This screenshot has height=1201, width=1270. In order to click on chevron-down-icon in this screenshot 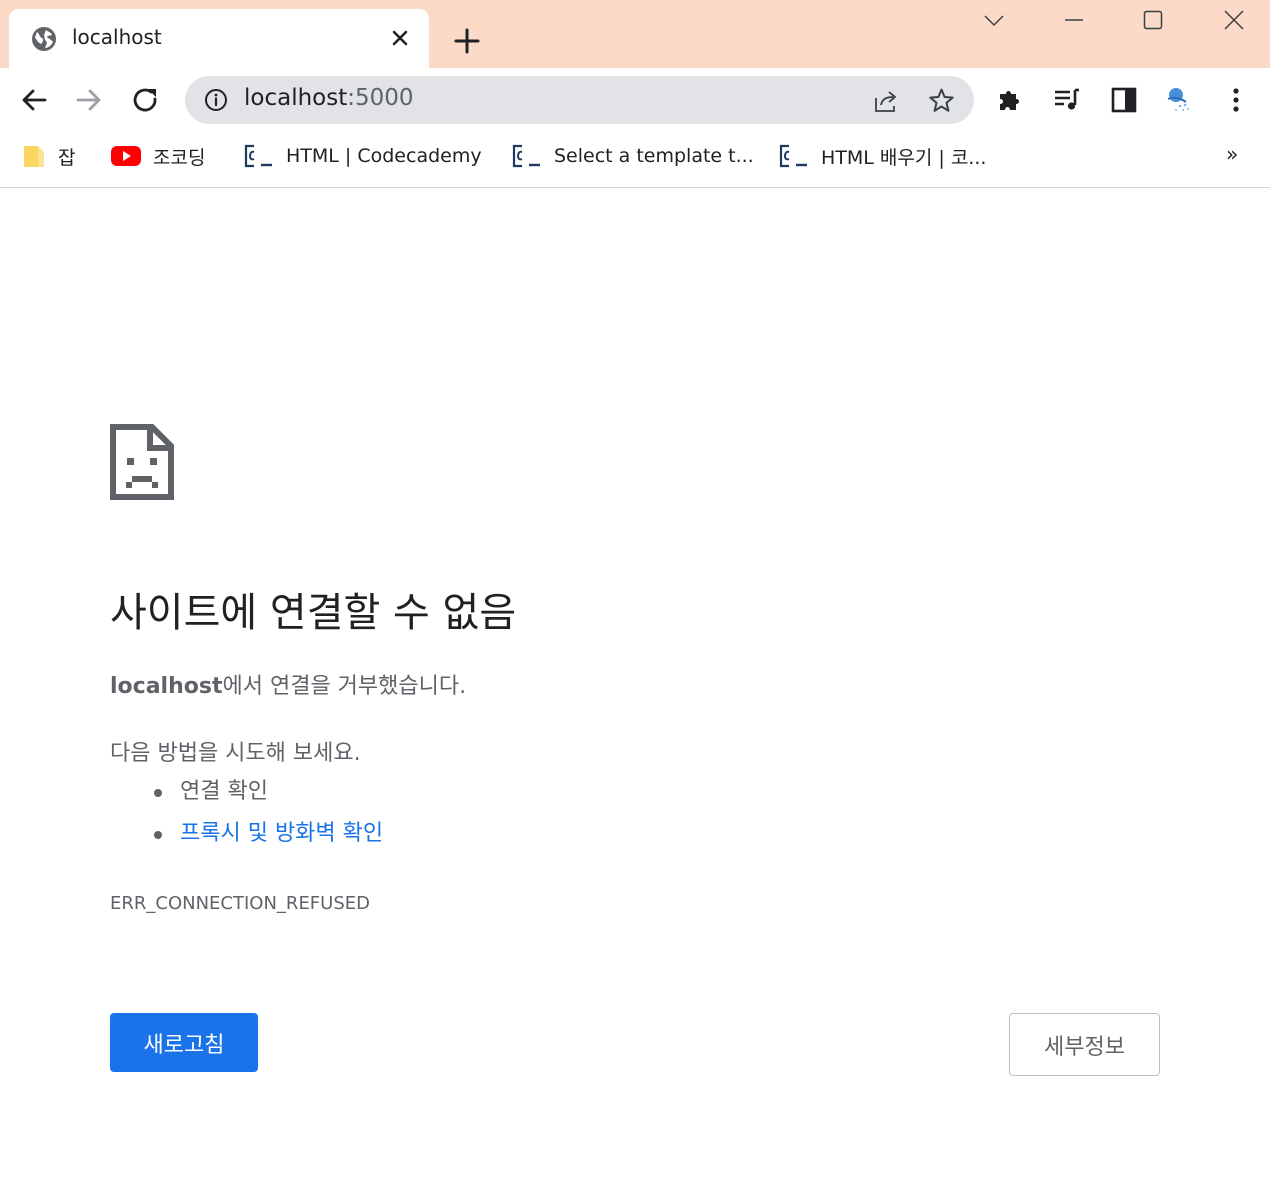, I will do `click(994, 20)`.